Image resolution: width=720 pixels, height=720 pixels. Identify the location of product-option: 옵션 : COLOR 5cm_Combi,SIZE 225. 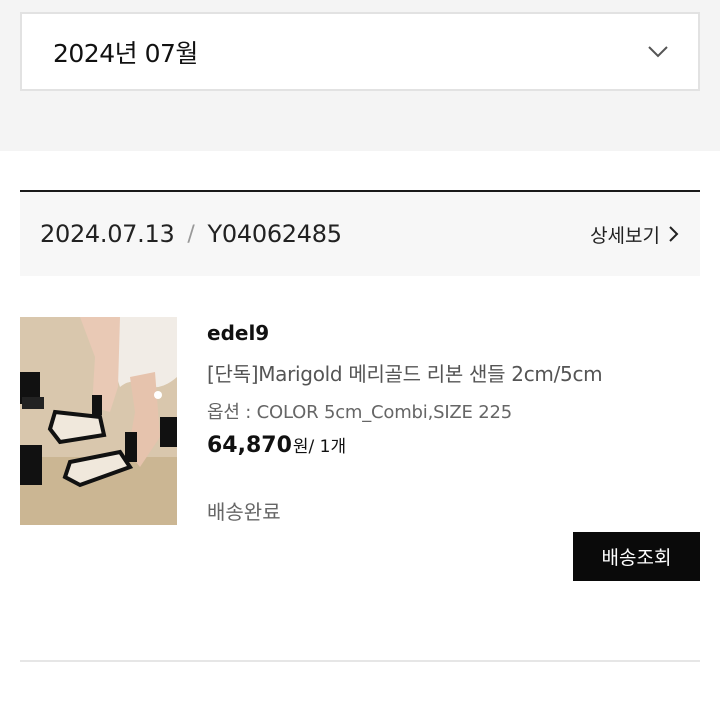
(360, 412).